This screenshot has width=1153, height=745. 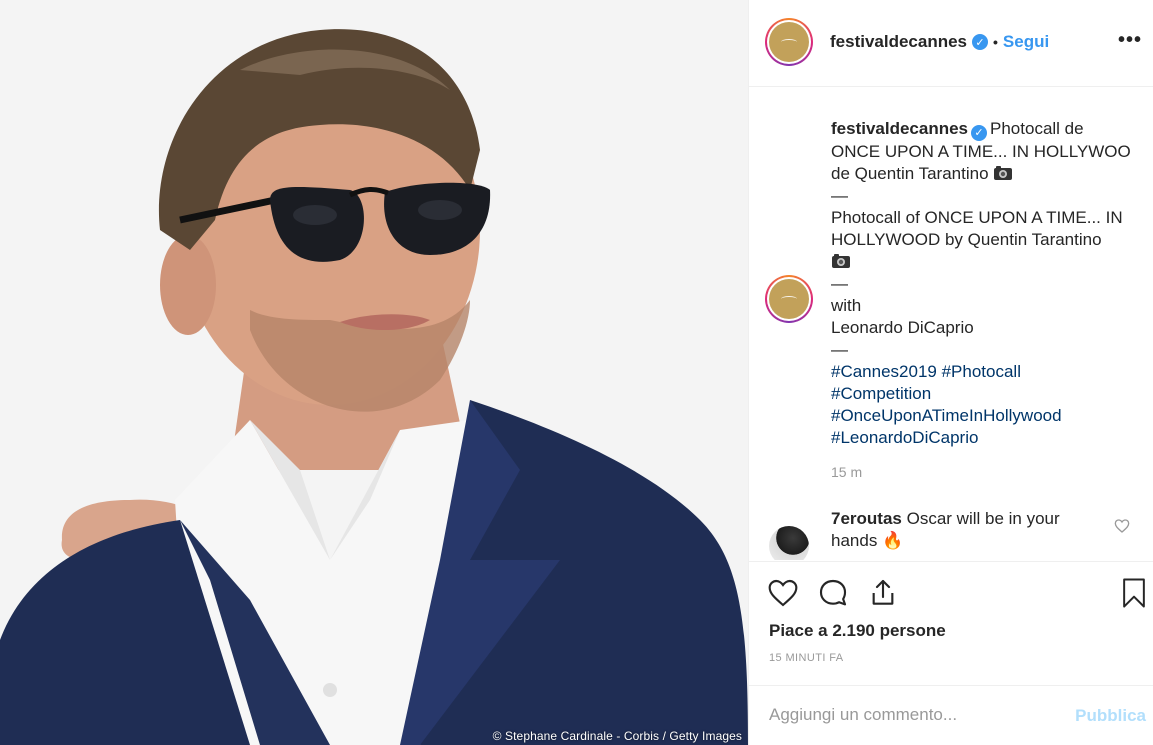 What do you see at coordinates (977, 217) in the screenshot?
I see `caption-line-4: Photocall of ONCE UPON A TIME... IN` at bounding box center [977, 217].